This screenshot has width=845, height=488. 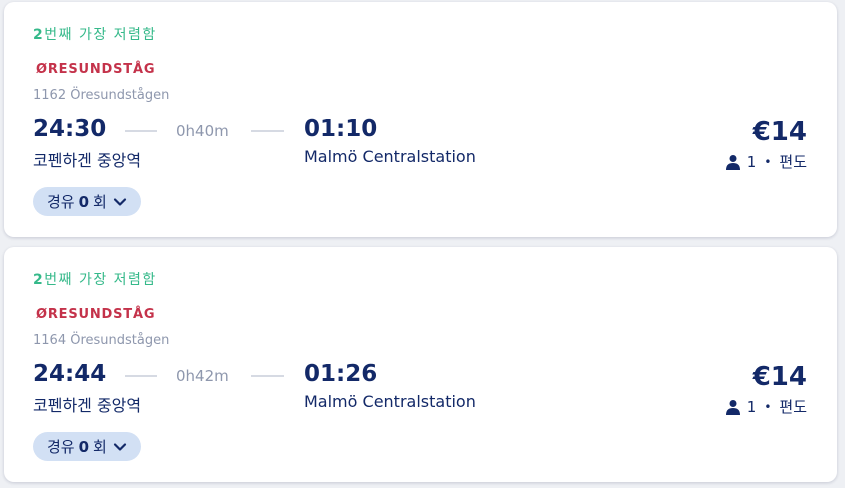 I want to click on train-number: 1162 Öresundstågen, so click(x=101, y=95).